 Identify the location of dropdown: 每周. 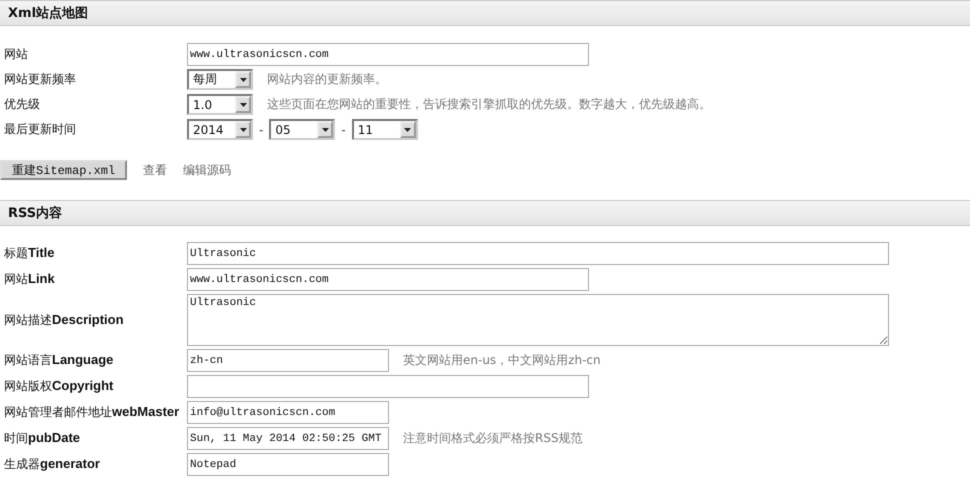
(220, 79).